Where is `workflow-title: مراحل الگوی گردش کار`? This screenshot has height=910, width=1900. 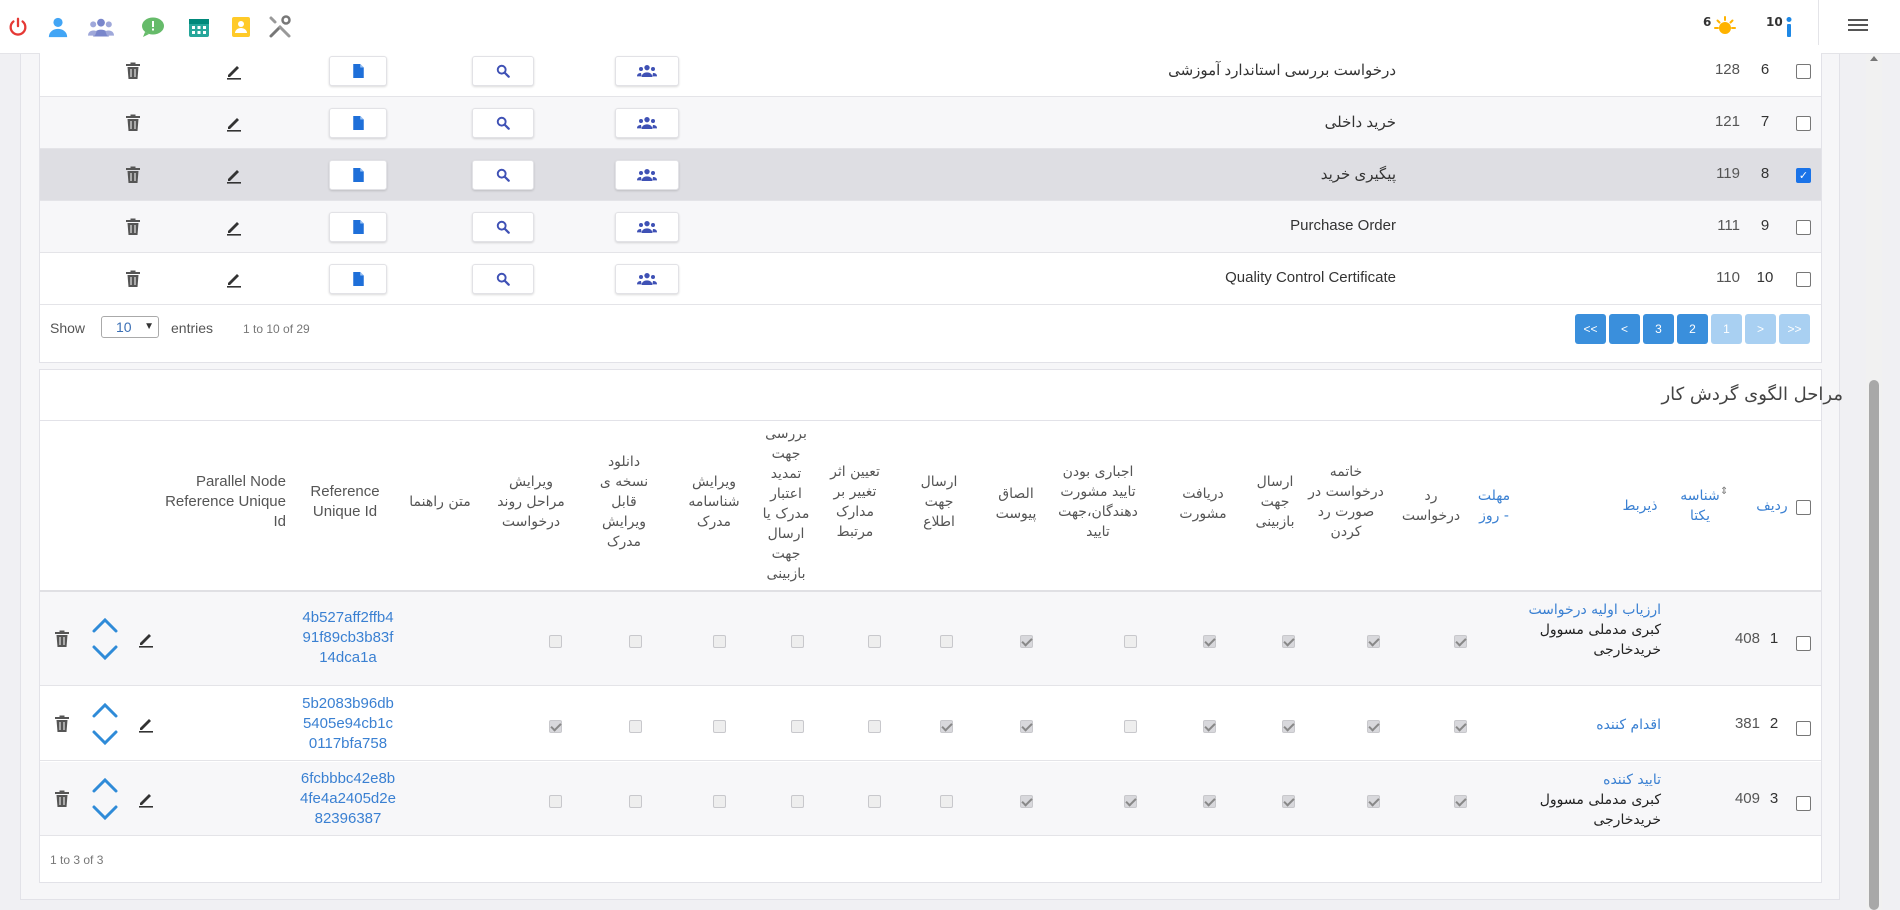
workflow-title: مراحل الگوی گردش کار is located at coordinates (1752, 394).